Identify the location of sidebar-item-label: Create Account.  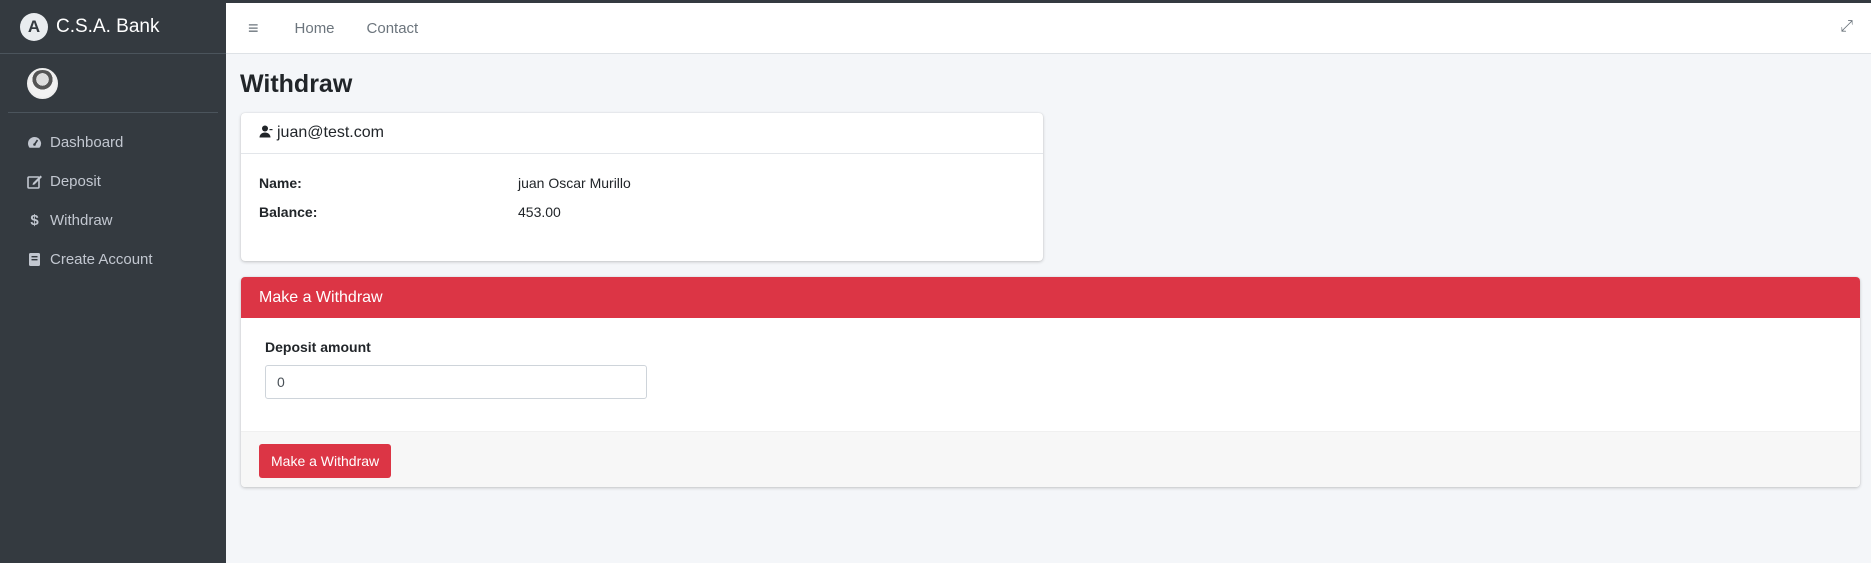
(101, 259).